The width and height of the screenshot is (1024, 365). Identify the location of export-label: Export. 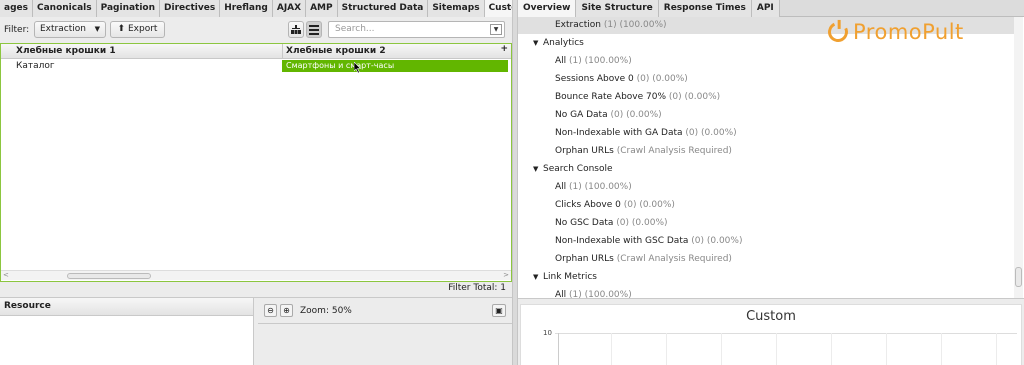
(142, 29).